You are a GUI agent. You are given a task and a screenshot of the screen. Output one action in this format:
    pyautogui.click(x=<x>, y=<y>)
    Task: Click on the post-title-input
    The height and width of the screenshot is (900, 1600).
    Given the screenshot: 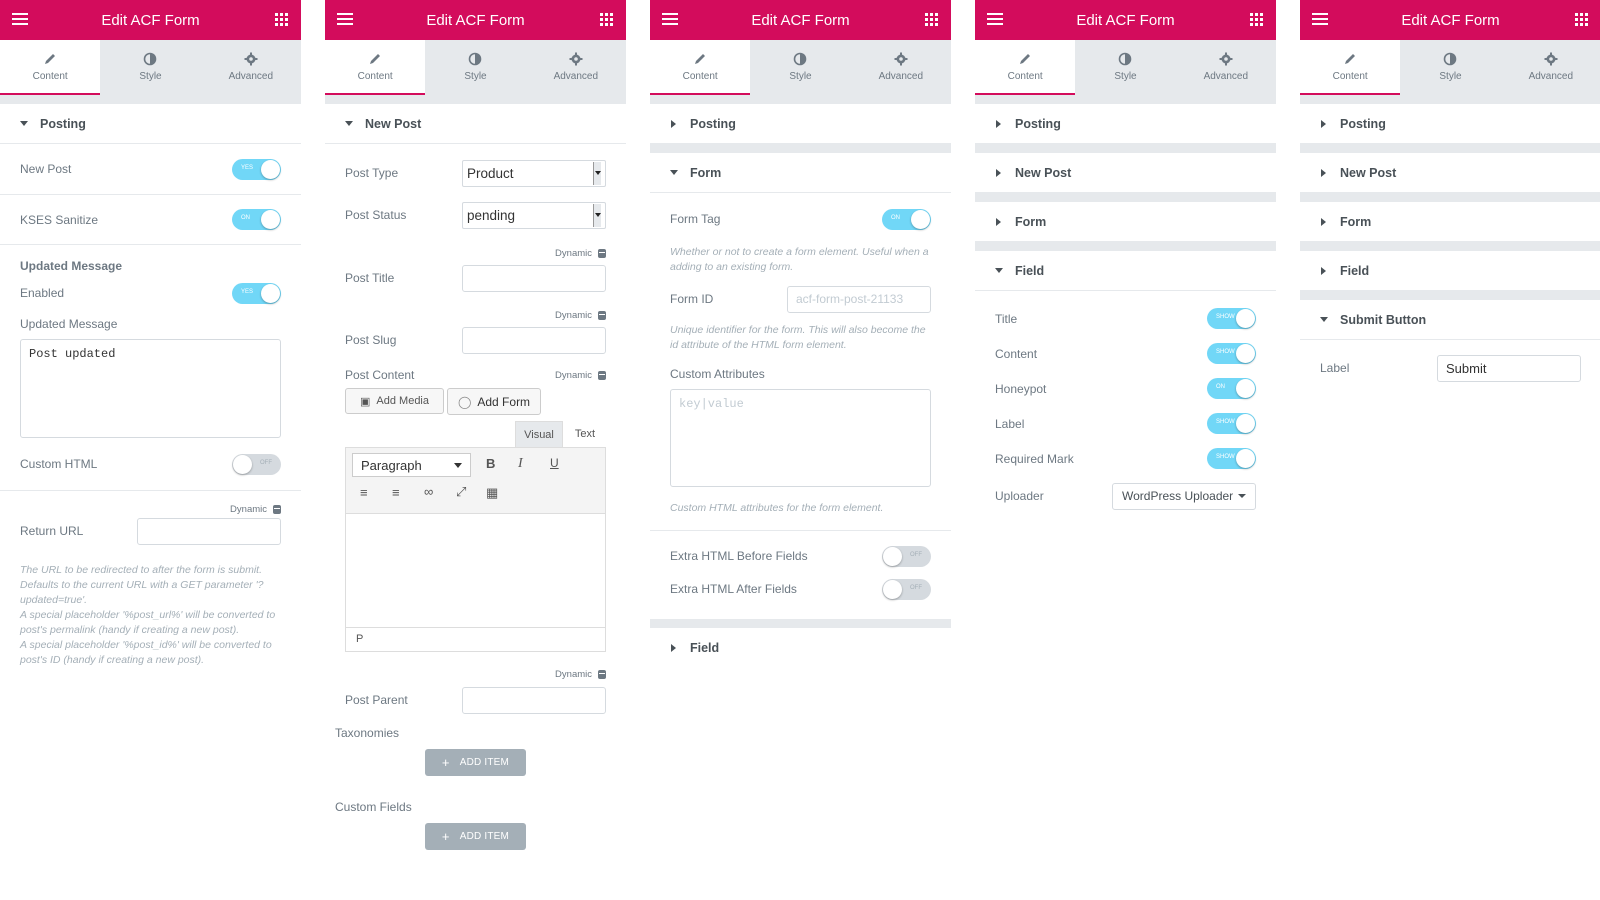 What is the action you would take?
    pyautogui.click(x=534, y=278)
    